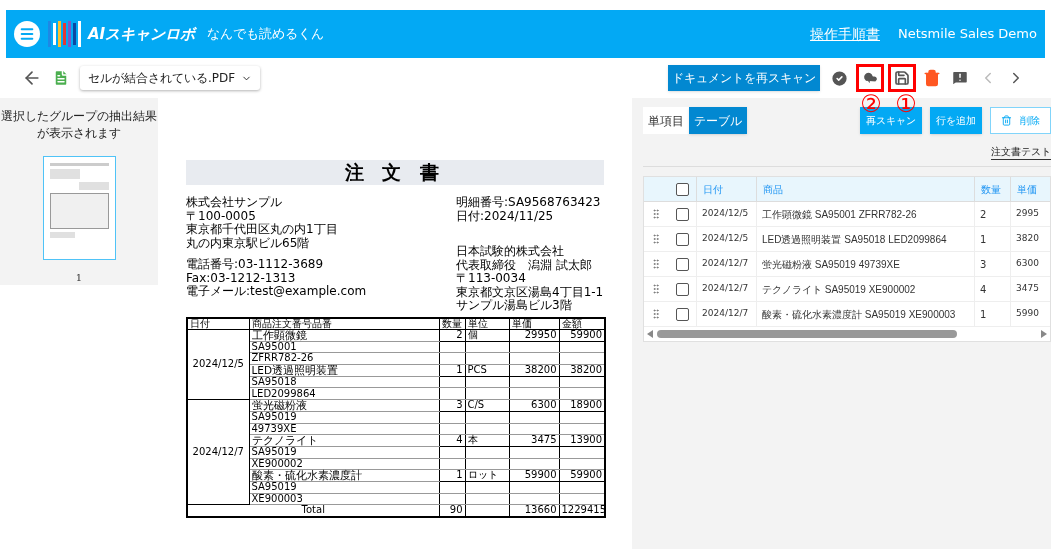 Image resolution: width=1051 pixels, height=549 pixels. I want to click on manual-link: 操作手順書, so click(845, 34).